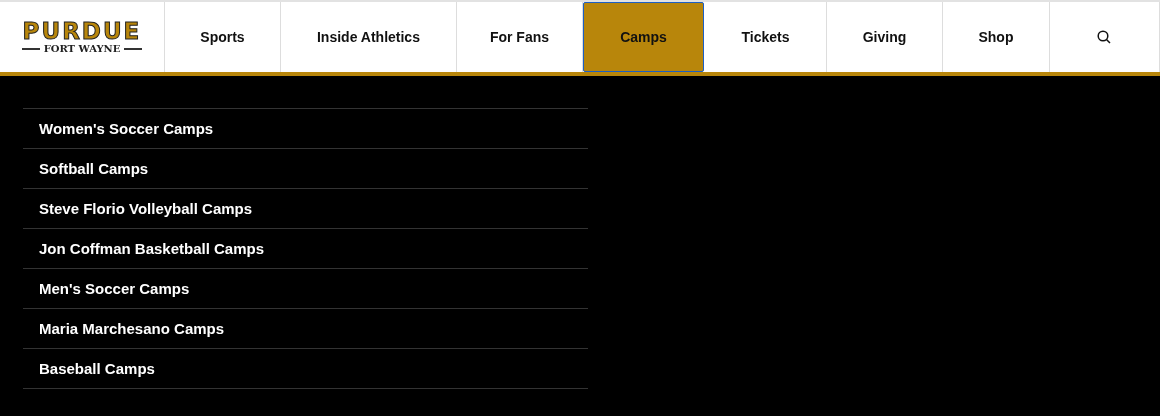  Describe the element at coordinates (152, 248) in the screenshot. I see `menu-link: Jon Coffman Basketball Camps` at that location.